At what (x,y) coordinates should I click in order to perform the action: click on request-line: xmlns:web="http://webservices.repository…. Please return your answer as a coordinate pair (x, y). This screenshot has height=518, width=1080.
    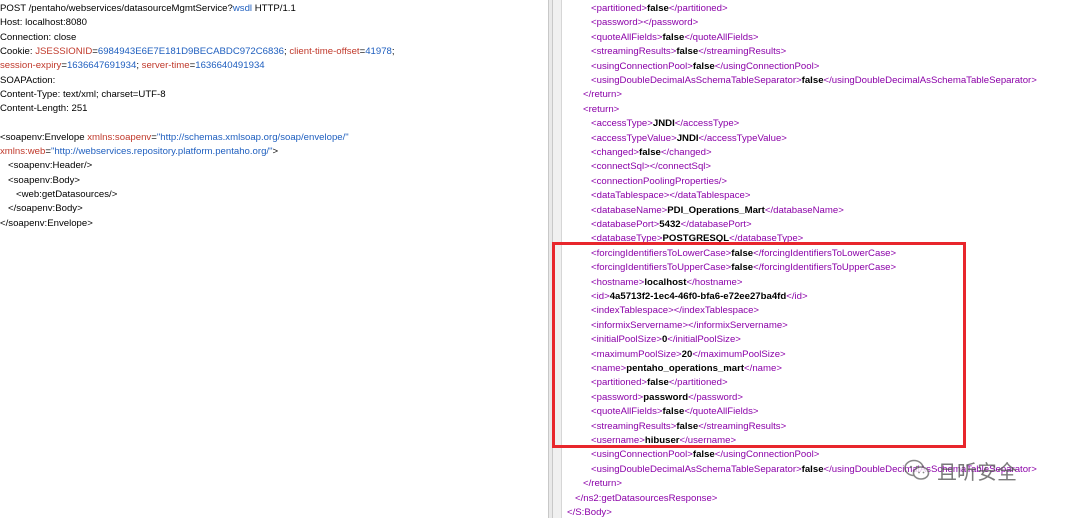
    Looking at the image, I should click on (139, 152).